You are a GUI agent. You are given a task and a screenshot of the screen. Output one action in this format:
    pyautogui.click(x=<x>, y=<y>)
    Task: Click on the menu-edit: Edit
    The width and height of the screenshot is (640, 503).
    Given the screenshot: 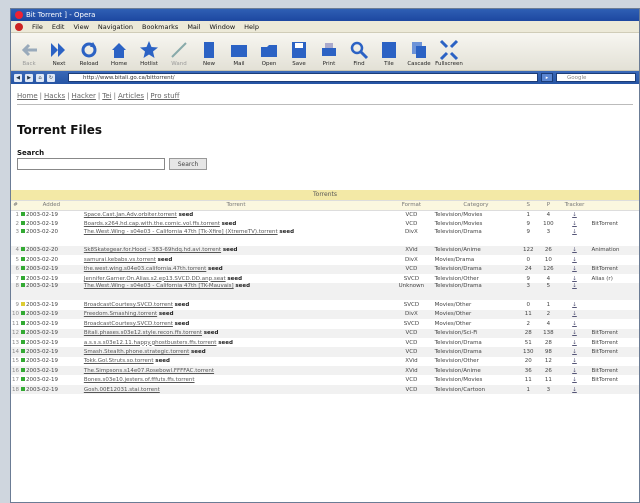 What is the action you would take?
    pyautogui.click(x=58, y=27)
    